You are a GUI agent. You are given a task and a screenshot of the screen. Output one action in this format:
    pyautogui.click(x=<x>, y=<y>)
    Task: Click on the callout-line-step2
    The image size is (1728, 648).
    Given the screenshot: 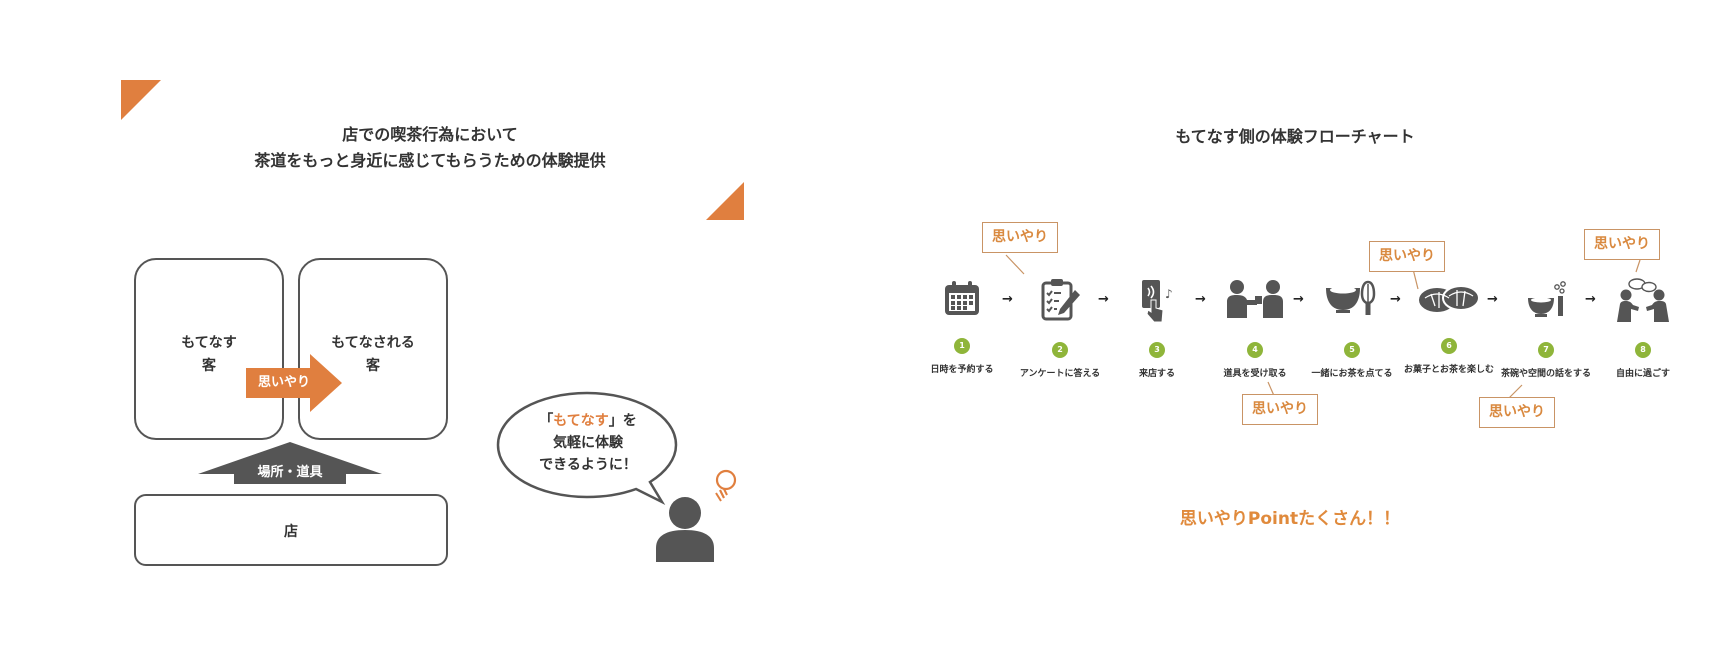 What is the action you would take?
    pyautogui.click(x=1015, y=264)
    